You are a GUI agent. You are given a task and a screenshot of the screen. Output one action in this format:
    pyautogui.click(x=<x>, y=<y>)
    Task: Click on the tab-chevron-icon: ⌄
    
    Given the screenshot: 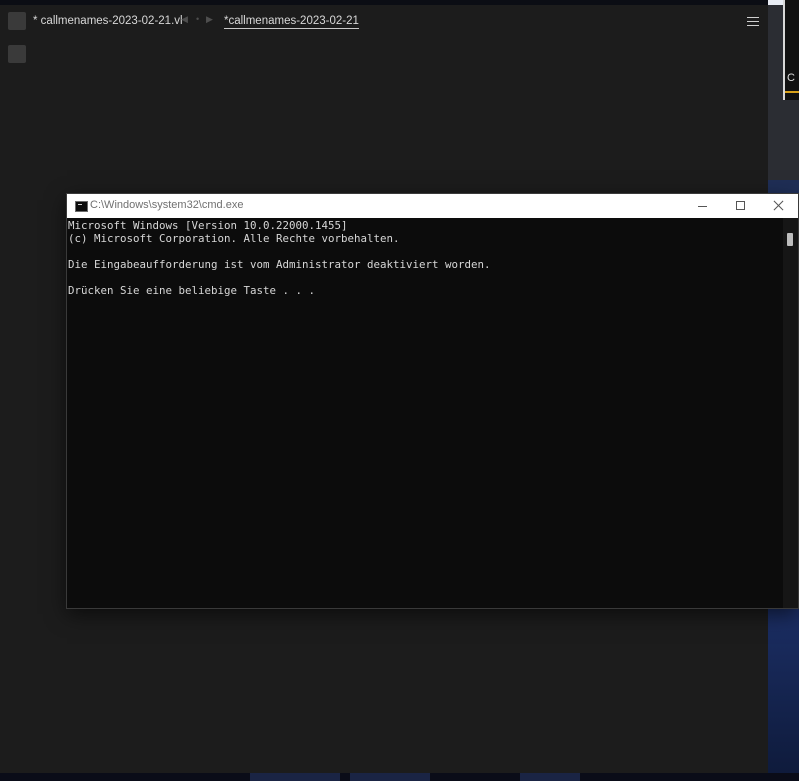 What is the action you would take?
    pyautogui.click(x=166, y=19)
    